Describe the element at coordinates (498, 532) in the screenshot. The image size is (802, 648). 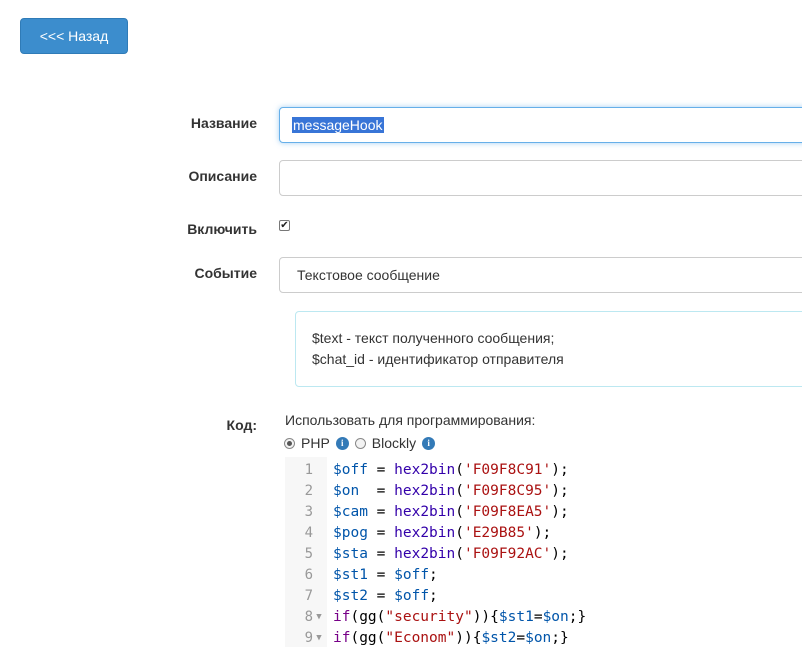
I see `code-token: 'E29B85'` at that location.